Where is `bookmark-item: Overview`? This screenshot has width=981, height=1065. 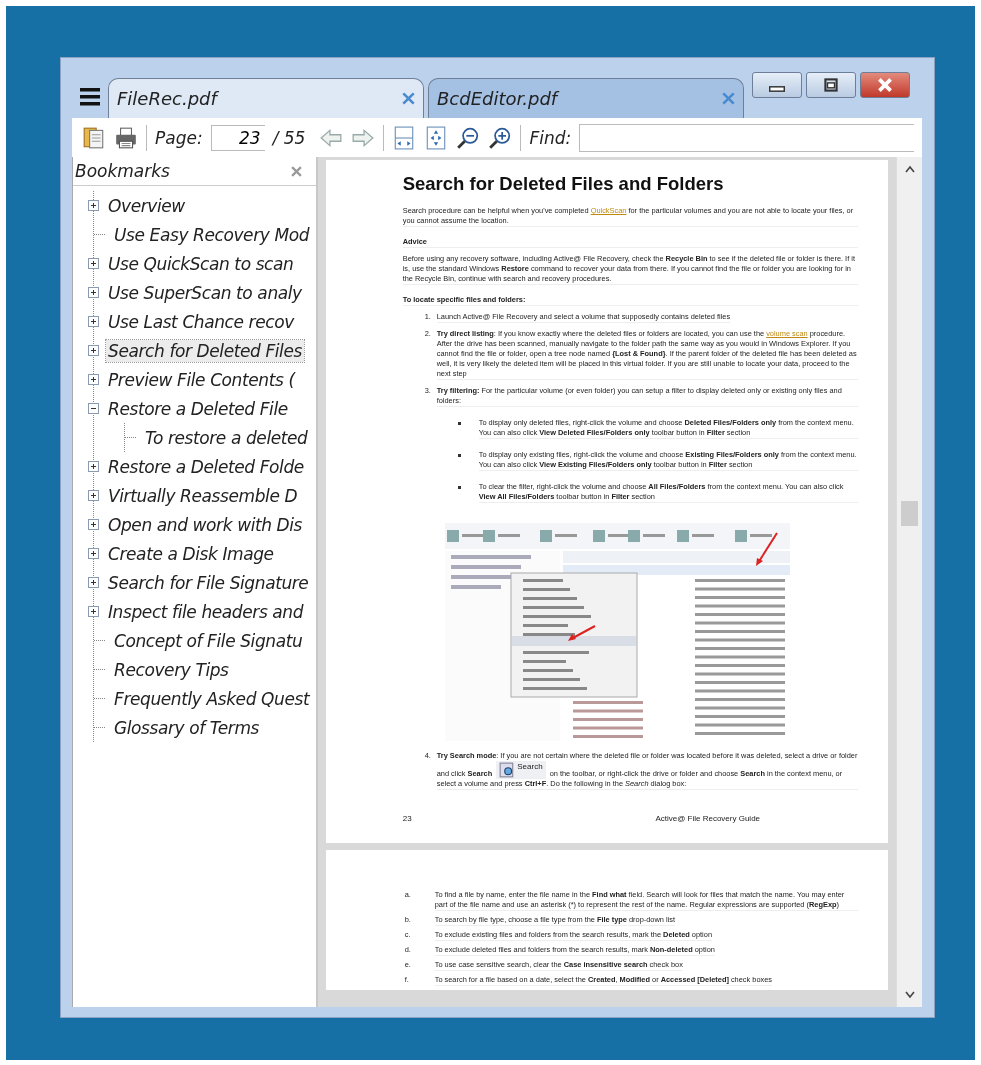
bookmark-item: Overview is located at coordinates (146, 205).